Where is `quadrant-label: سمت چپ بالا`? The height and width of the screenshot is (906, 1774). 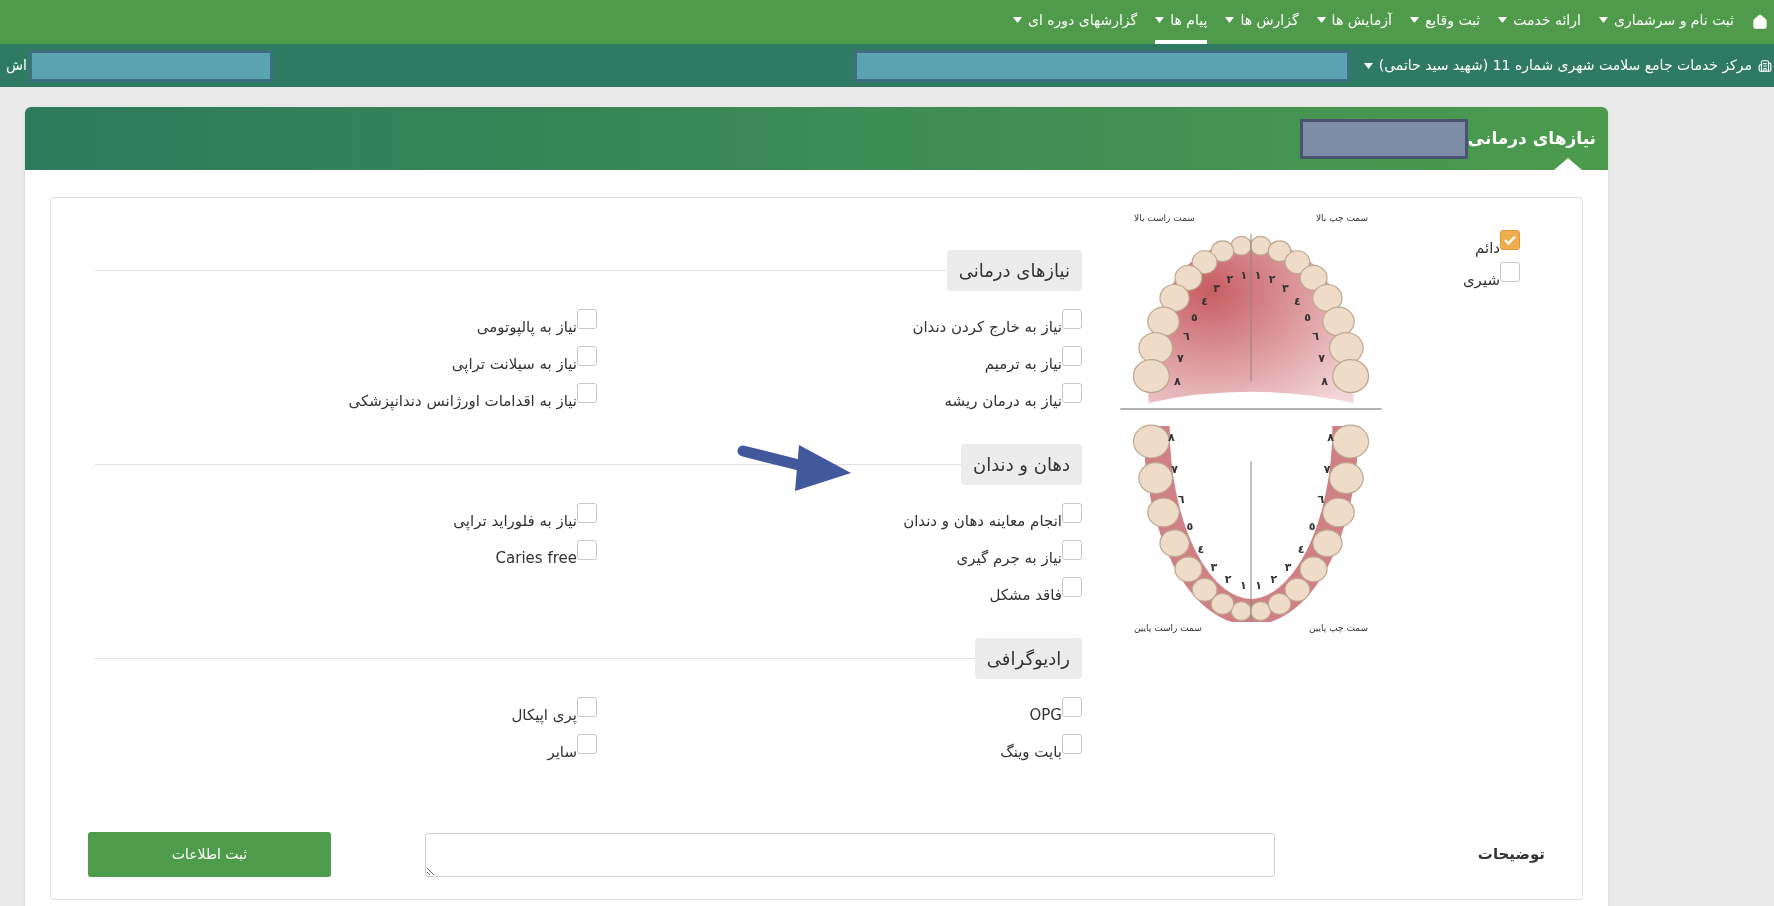 quadrant-label: سمت چپ بالا is located at coordinates (1341, 218).